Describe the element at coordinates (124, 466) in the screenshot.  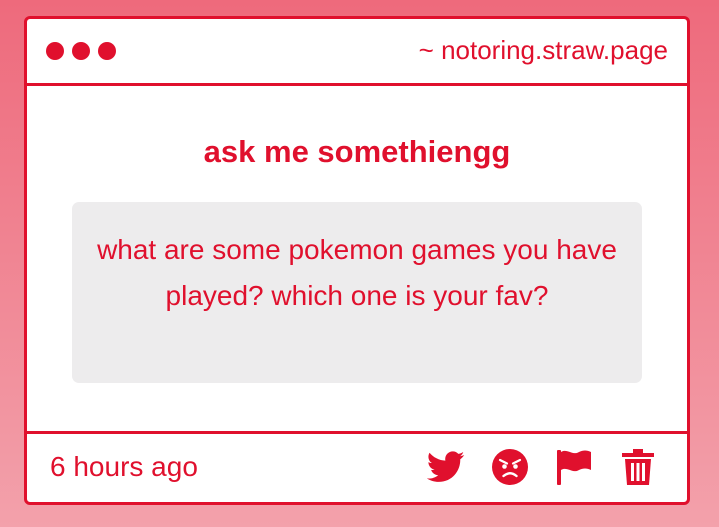
I see `timestamp: 6 hours ago` at that location.